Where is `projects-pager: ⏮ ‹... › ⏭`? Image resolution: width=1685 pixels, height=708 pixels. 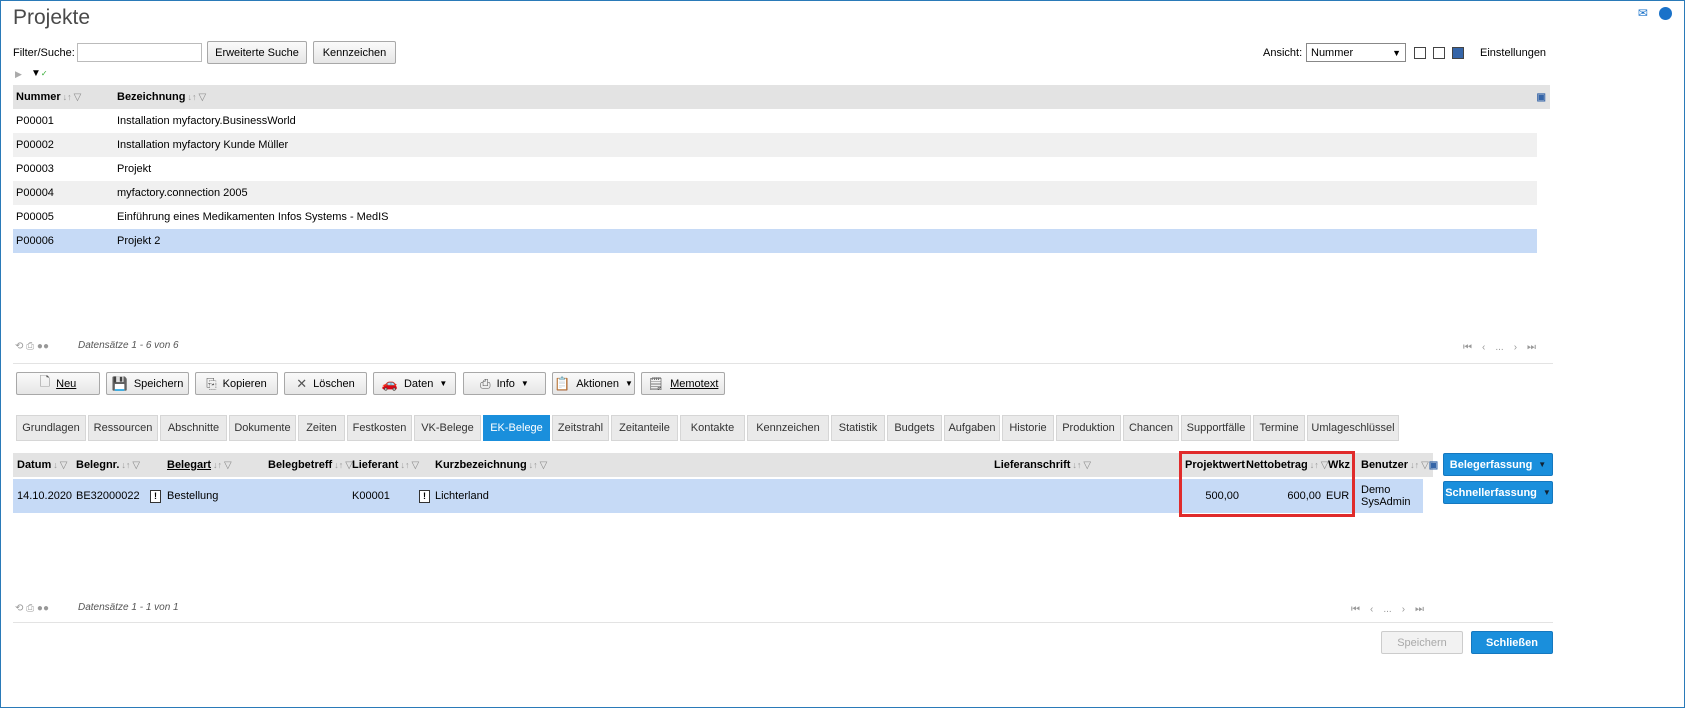
projects-pager: ⏮ ‹... › ⏭ is located at coordinates (1494, 347).